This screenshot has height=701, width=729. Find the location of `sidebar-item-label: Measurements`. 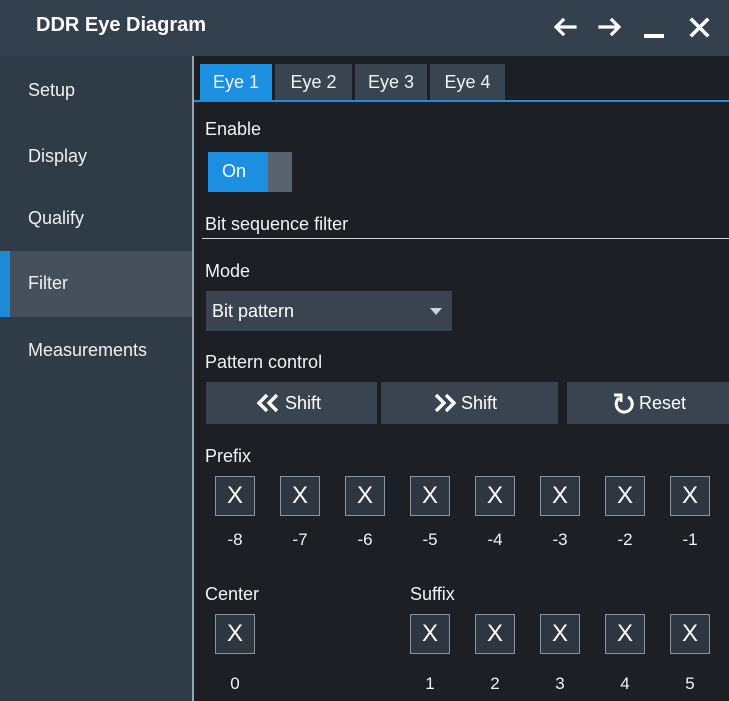

sidebar-item-label: Measurements is located at coordinates (88, 350).